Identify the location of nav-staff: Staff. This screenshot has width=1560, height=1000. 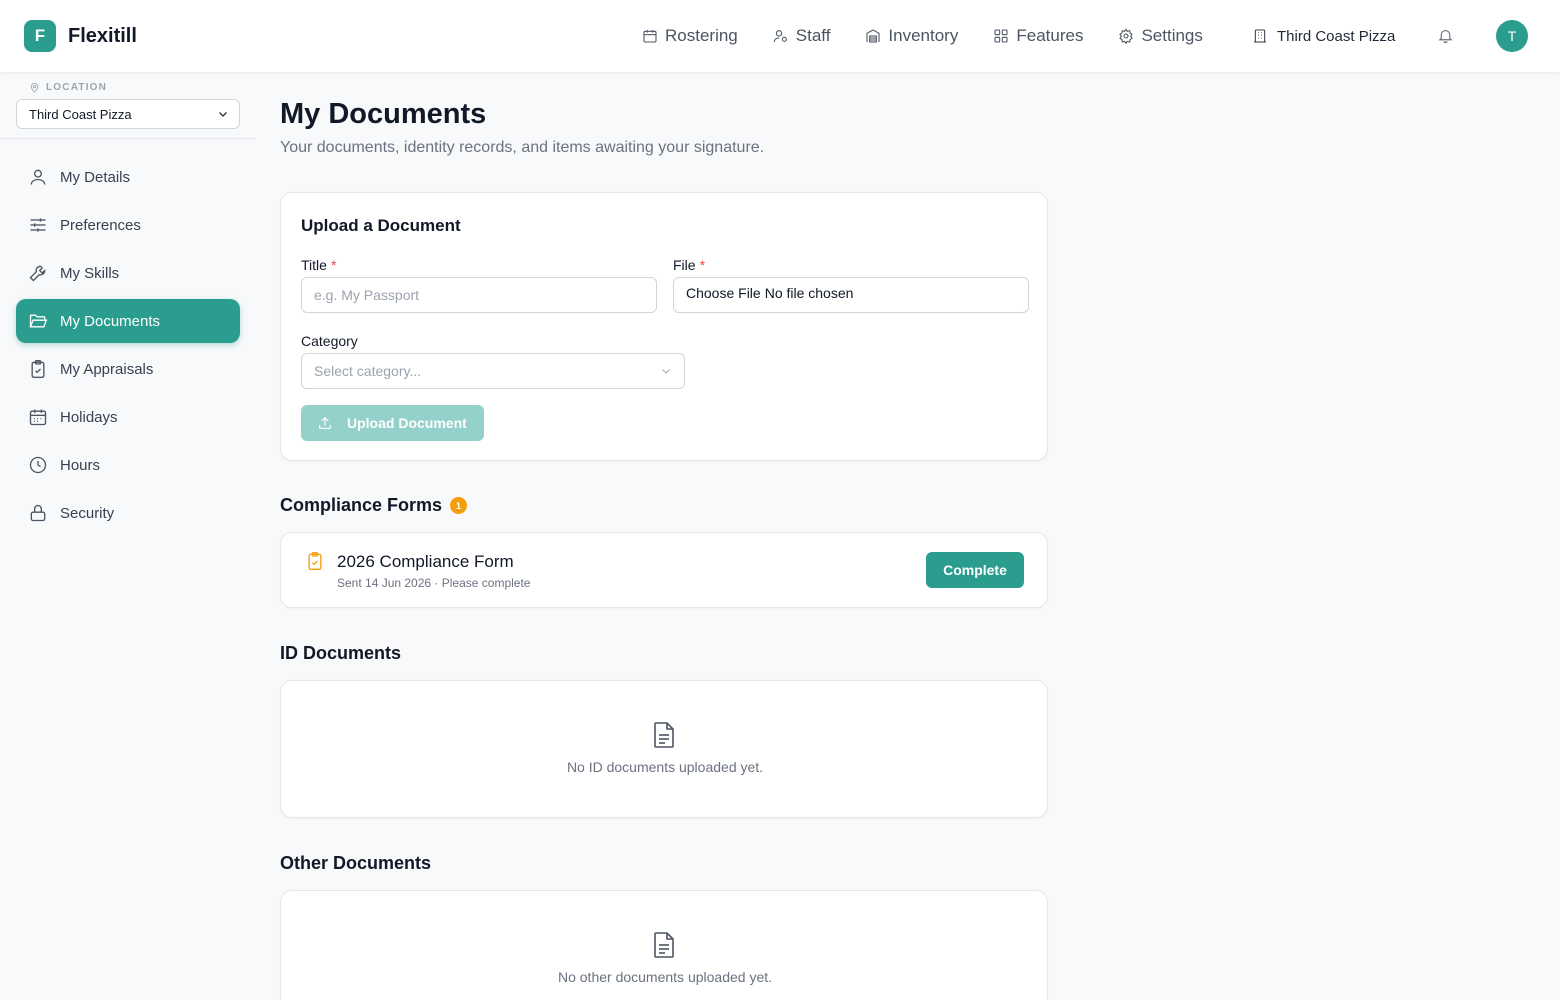
(802, 36).